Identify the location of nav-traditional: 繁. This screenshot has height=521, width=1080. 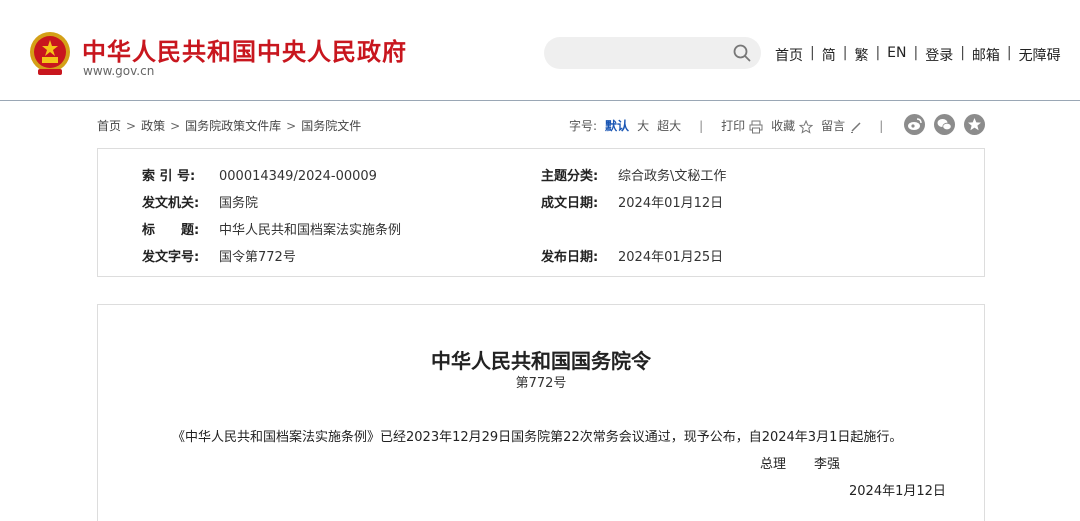
(861, 55).